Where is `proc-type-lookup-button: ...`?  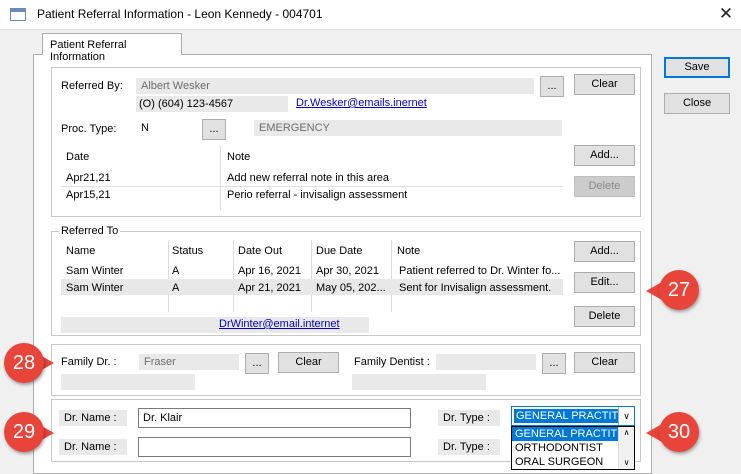
proc-type-lookup-button: ... is located at coordinates (214, 129).